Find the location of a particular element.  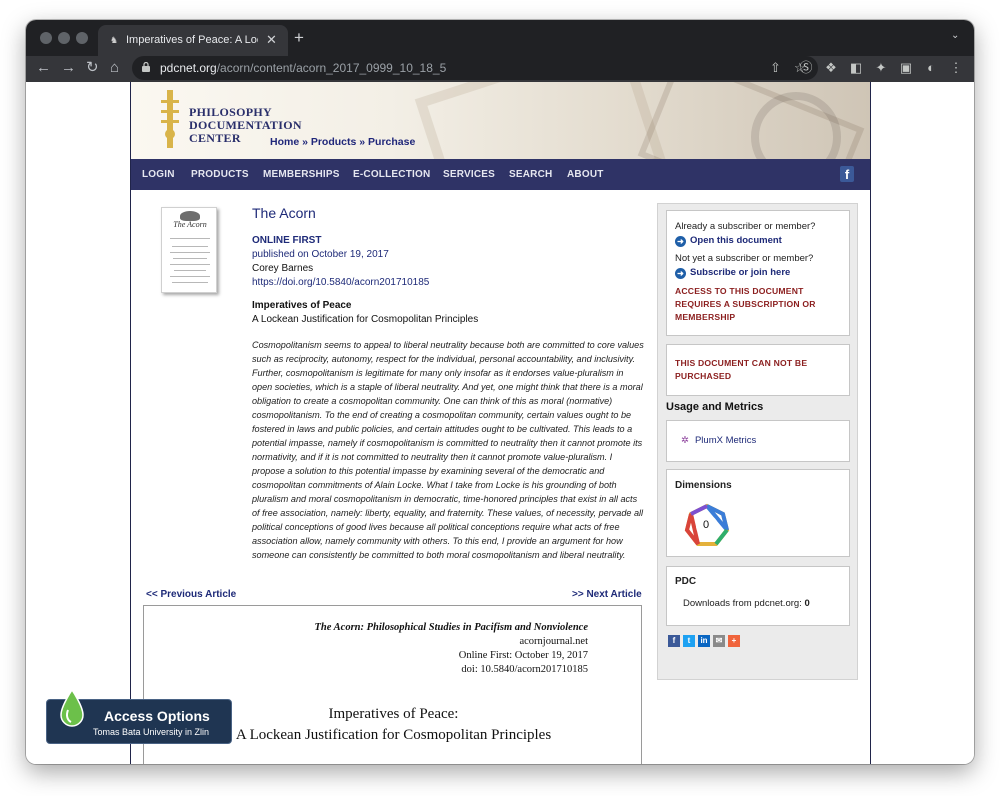

favicon-icon: ♞ is located at coordinates (114, 40).